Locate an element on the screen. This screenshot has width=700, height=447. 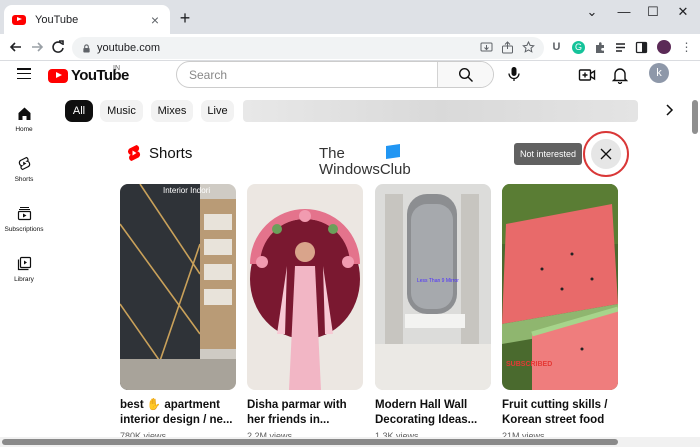
browser-menu-icon: ⋮ is located at coordinates (686, 47).